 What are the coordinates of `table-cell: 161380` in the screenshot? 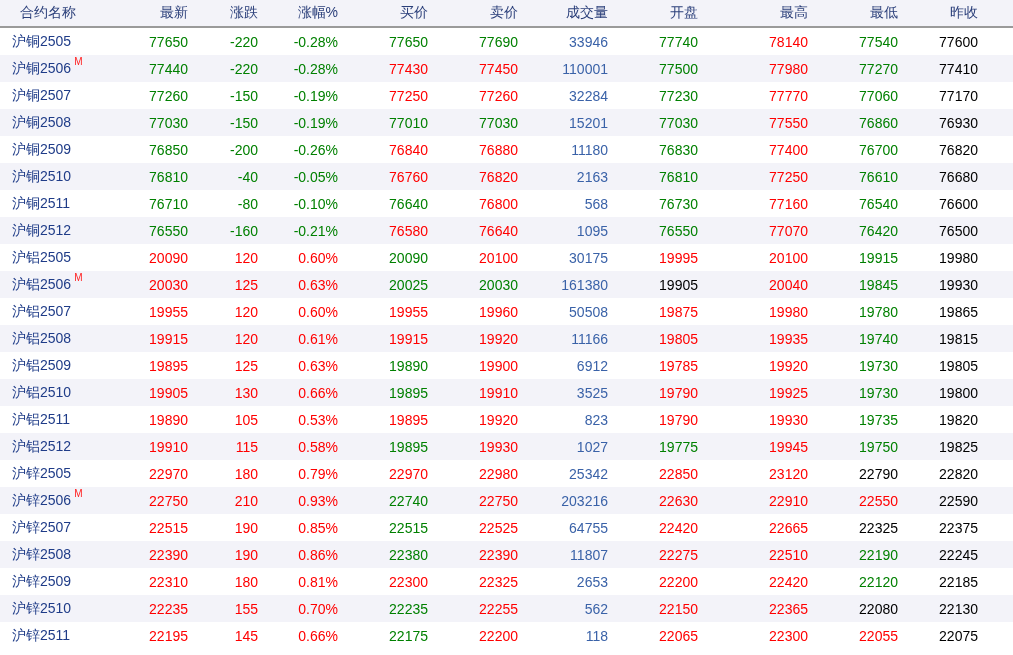 It's located at (584, 284).